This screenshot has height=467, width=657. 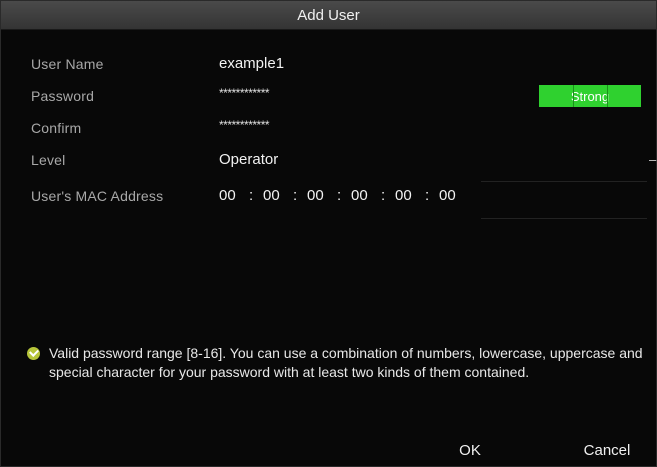 What do you see at coordinates (362, 195) in the screenshot?
I see `mac-octet-4: 00` at bounding box center [362, 195].